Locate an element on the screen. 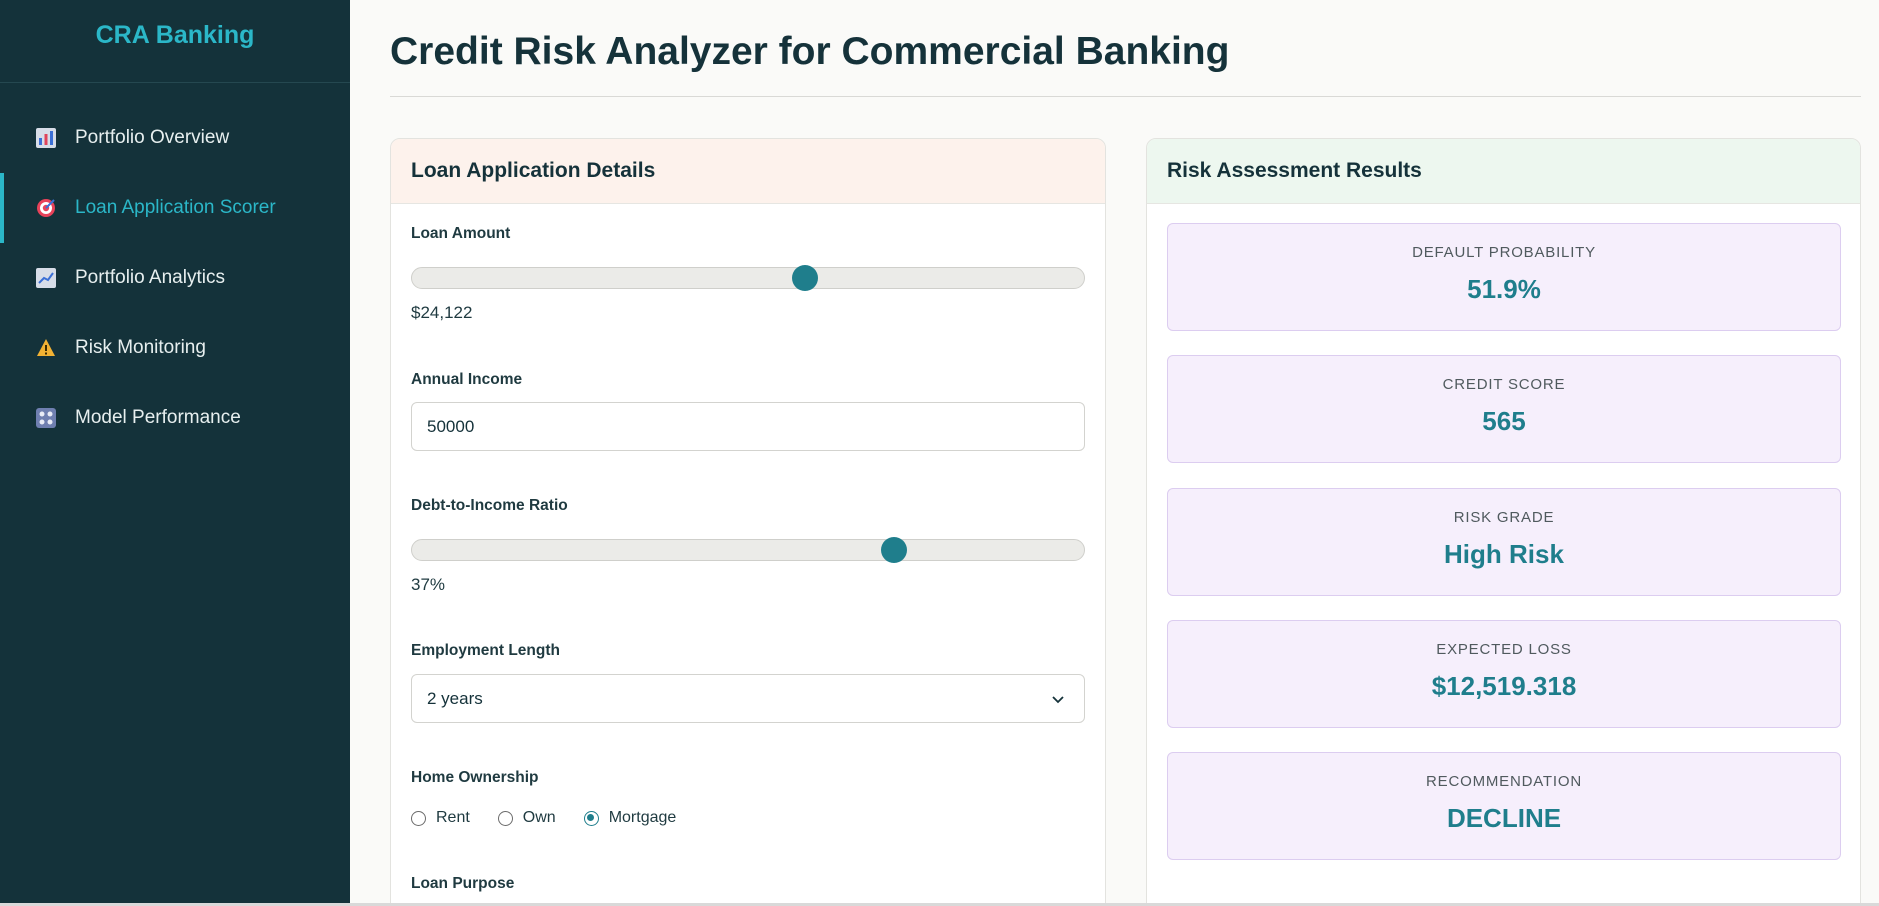 The height and width of the screenshot is (906, 1879). metric-credit-score: CREDIT SCORE 565 is located at coordinates (1504, 409).